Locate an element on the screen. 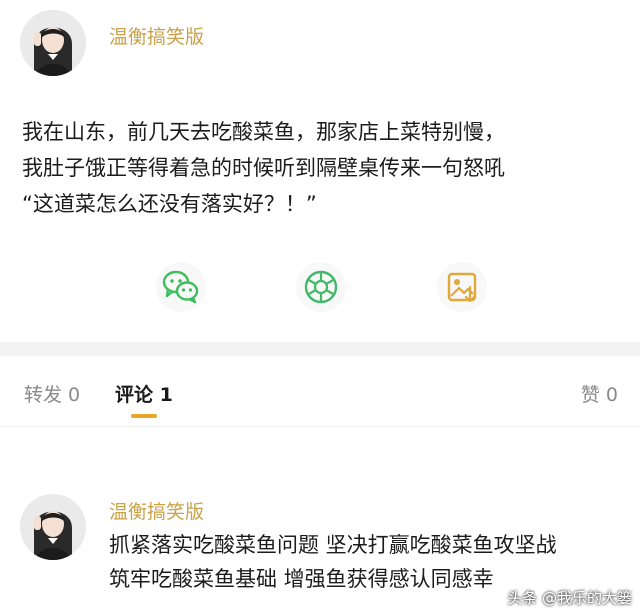 The image size is (640, 614). comment-avatar is located at coordinates (53, 527).